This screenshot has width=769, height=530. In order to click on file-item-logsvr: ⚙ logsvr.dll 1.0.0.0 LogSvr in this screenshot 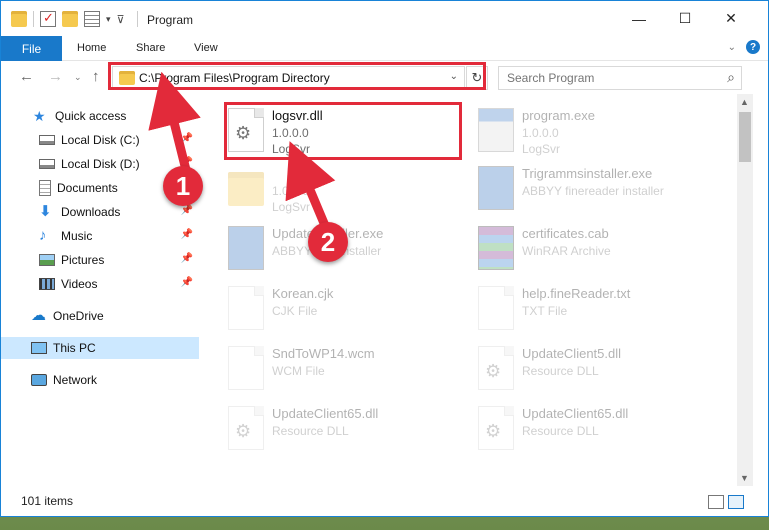, I will do `click(348, 131)`.